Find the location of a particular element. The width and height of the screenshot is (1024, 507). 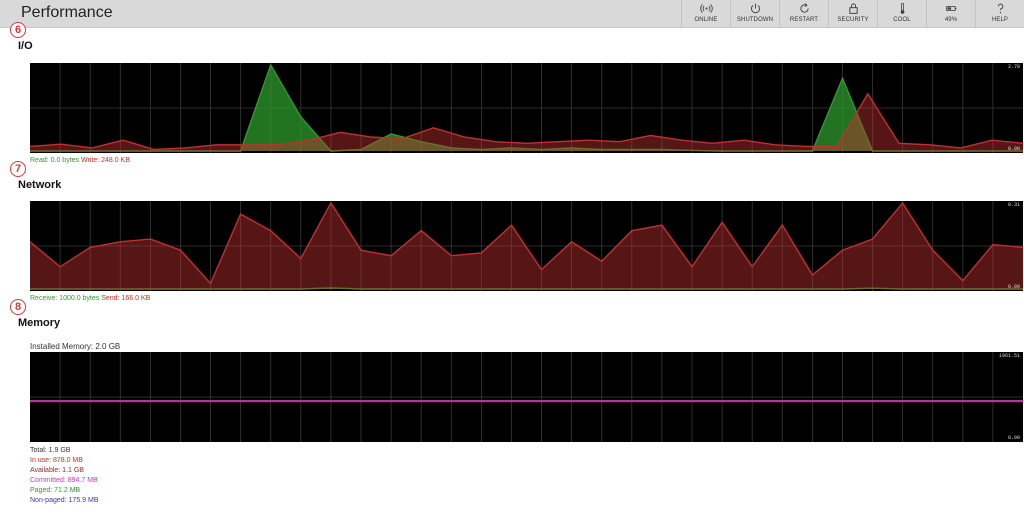

cool-button: COOL is located at coordinates (901, 14).